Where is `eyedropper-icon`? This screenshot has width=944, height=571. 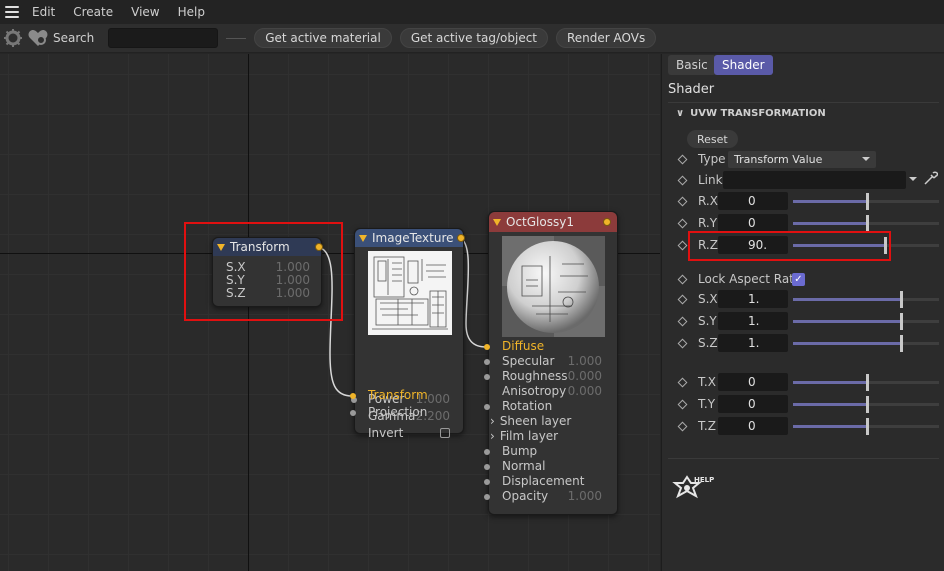
eyedropper-icon is located at coordinates (930, 180).